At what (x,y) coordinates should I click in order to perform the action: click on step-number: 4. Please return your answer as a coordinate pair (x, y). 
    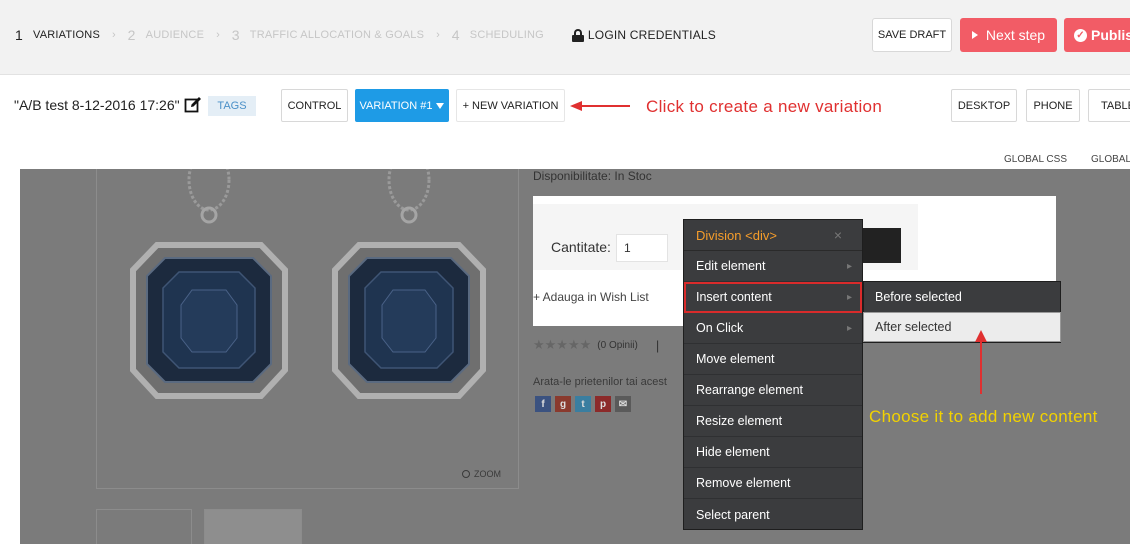
    Looking at the image, I should click on (455, 35).